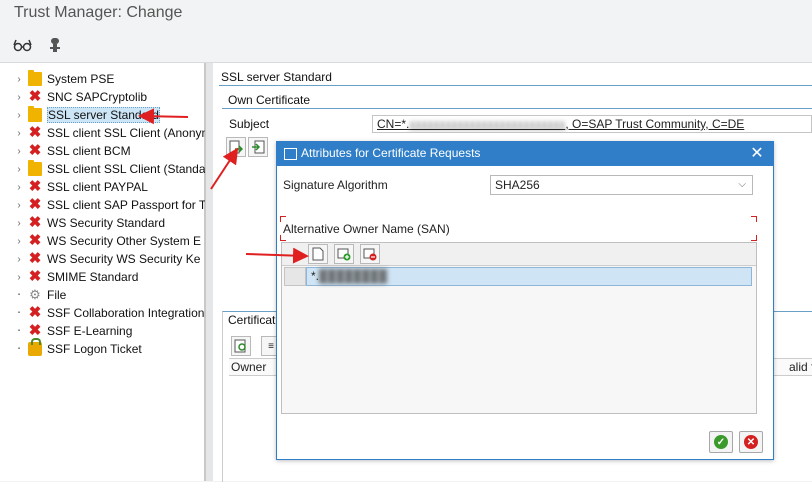 The width and height of the screenshot is (812, 482). What do you see at coordinates (621, 185) in the screenshot?
I see `signature-algorithm-select: SHA256 ⌵` at bounding box center [621, 185].